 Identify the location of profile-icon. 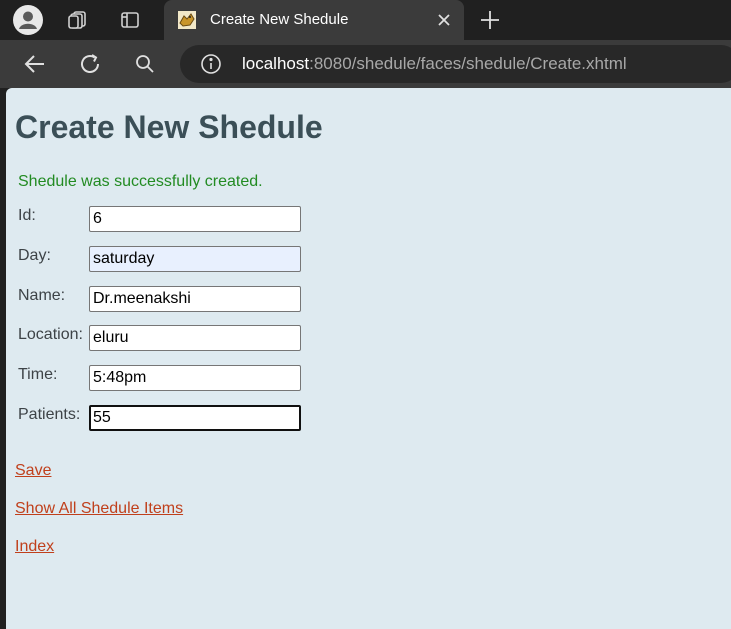
(28, 20).